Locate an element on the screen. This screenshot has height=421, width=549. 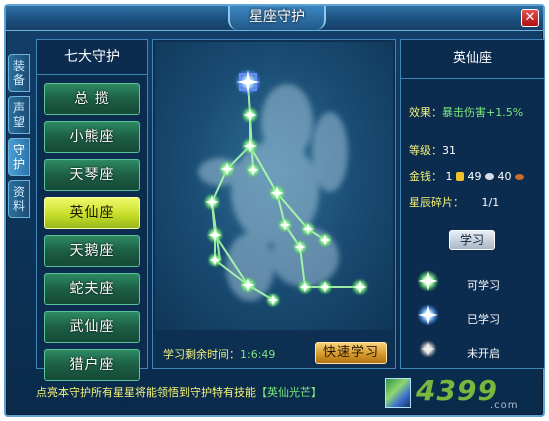
watermark-domain: .com is located at coordinates (504, 405).